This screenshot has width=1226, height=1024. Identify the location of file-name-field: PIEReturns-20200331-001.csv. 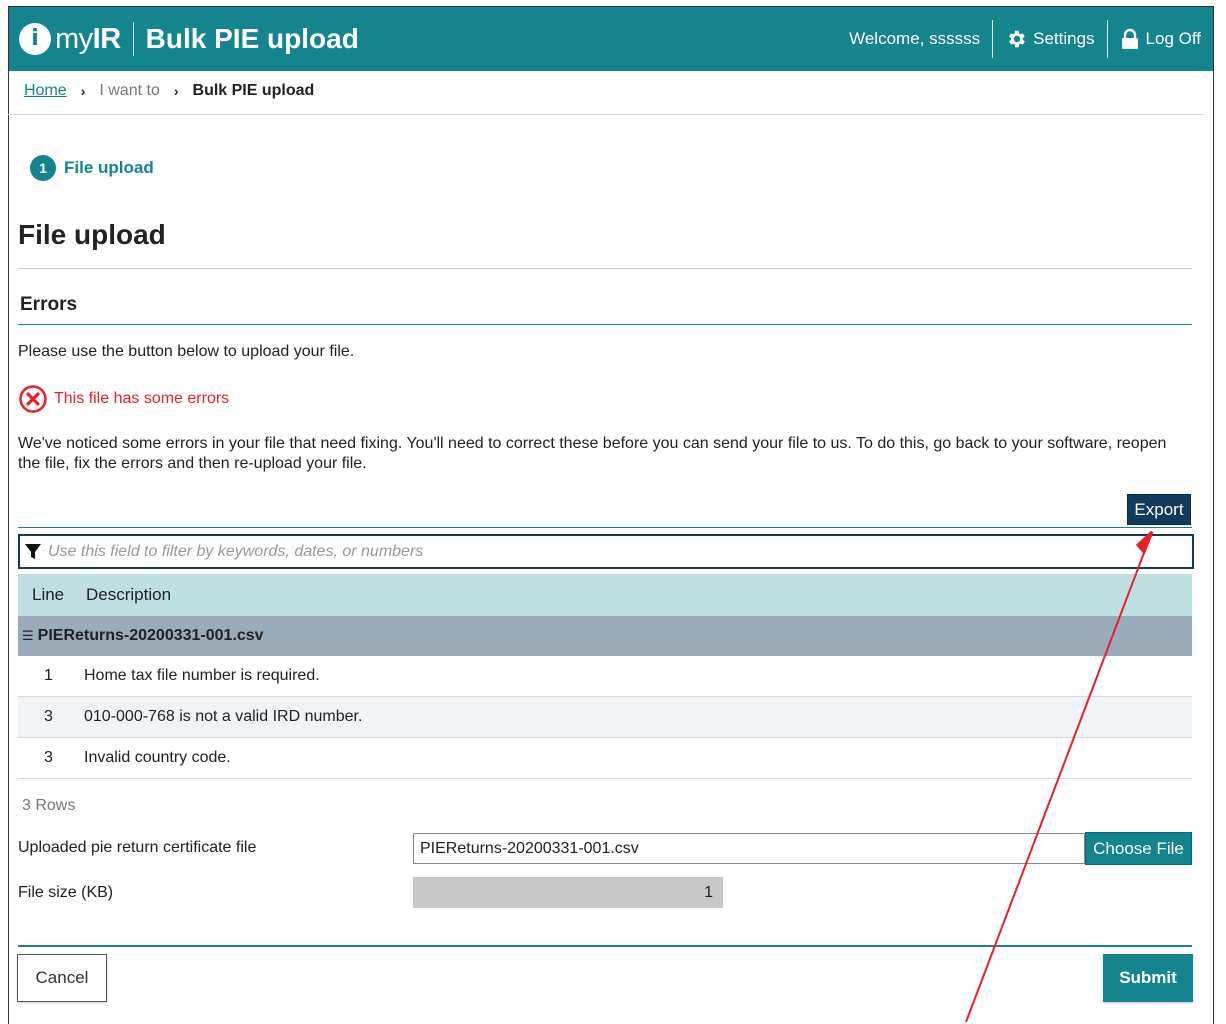
(749, 848).